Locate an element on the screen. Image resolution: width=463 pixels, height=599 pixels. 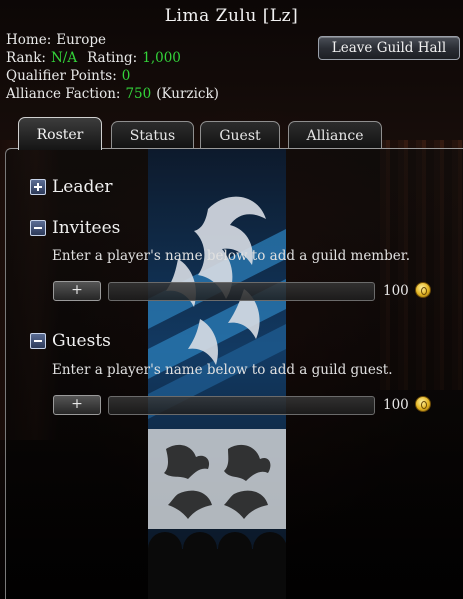
rating-value: 1,000 is located at coordinates (161, 58).